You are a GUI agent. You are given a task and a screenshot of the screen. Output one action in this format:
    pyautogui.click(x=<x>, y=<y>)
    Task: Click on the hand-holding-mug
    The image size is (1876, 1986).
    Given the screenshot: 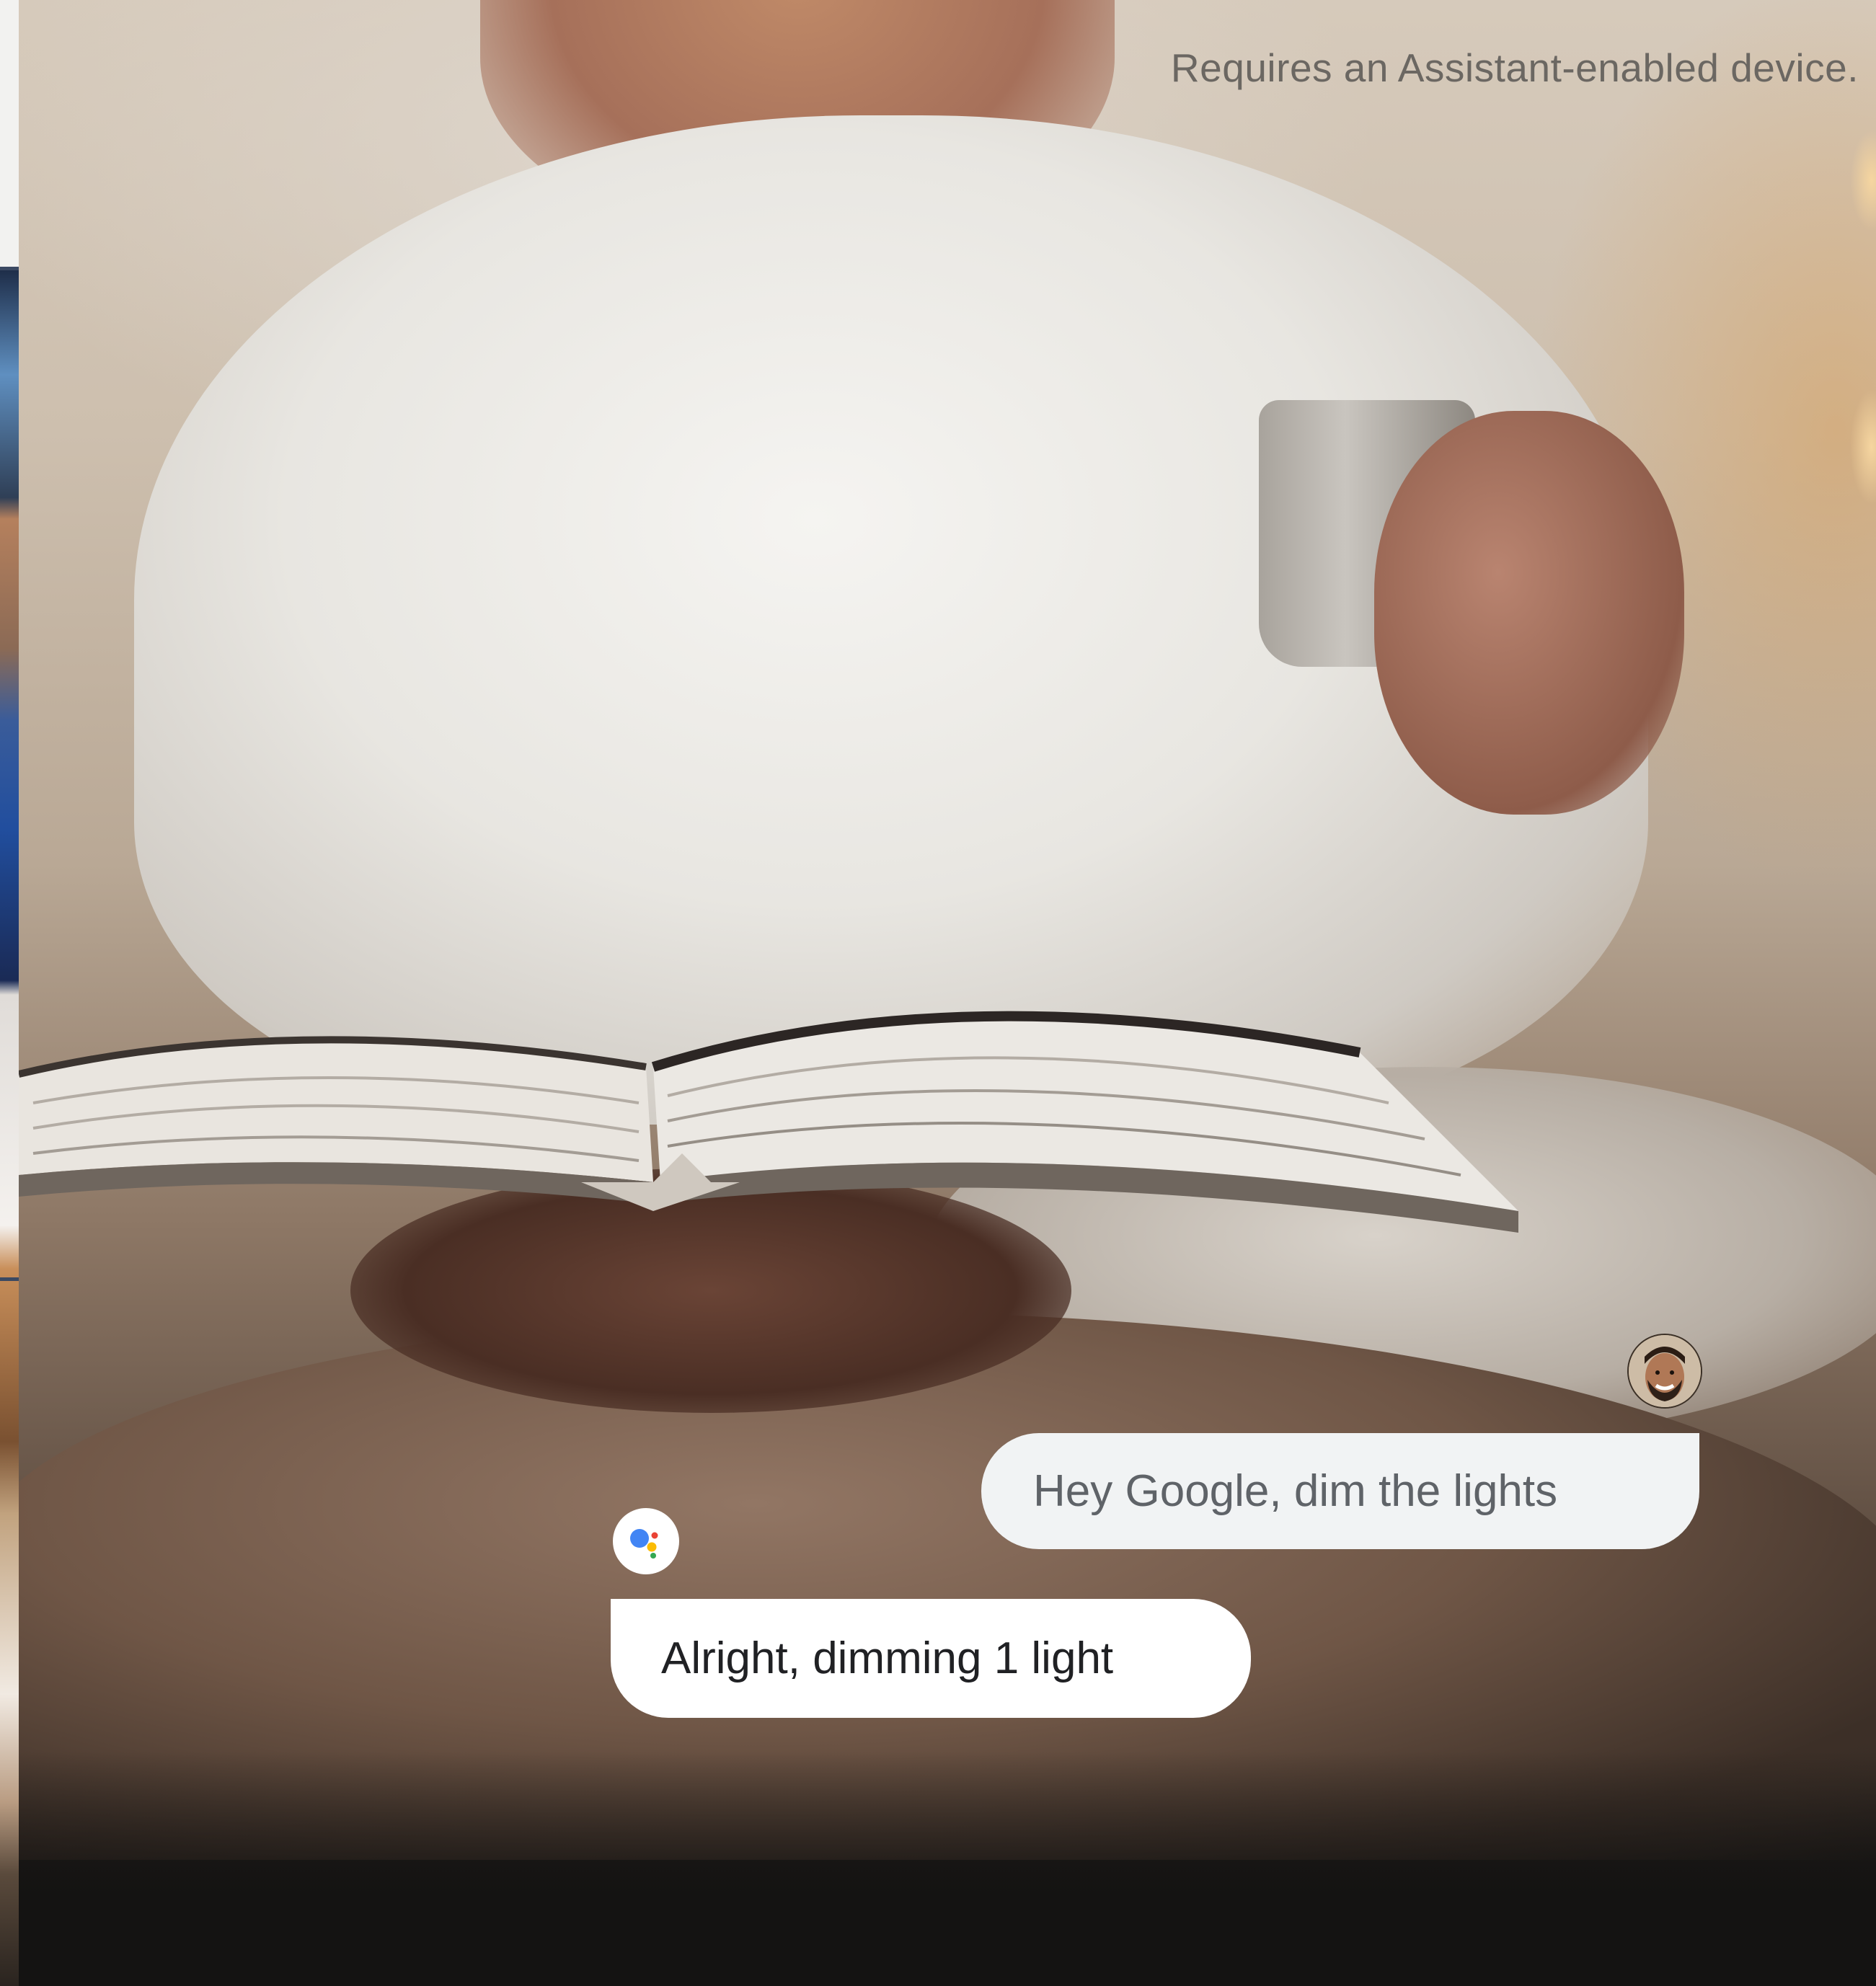 What is the action you would take?
    pyautogui.click(x=1529, y=613)
    